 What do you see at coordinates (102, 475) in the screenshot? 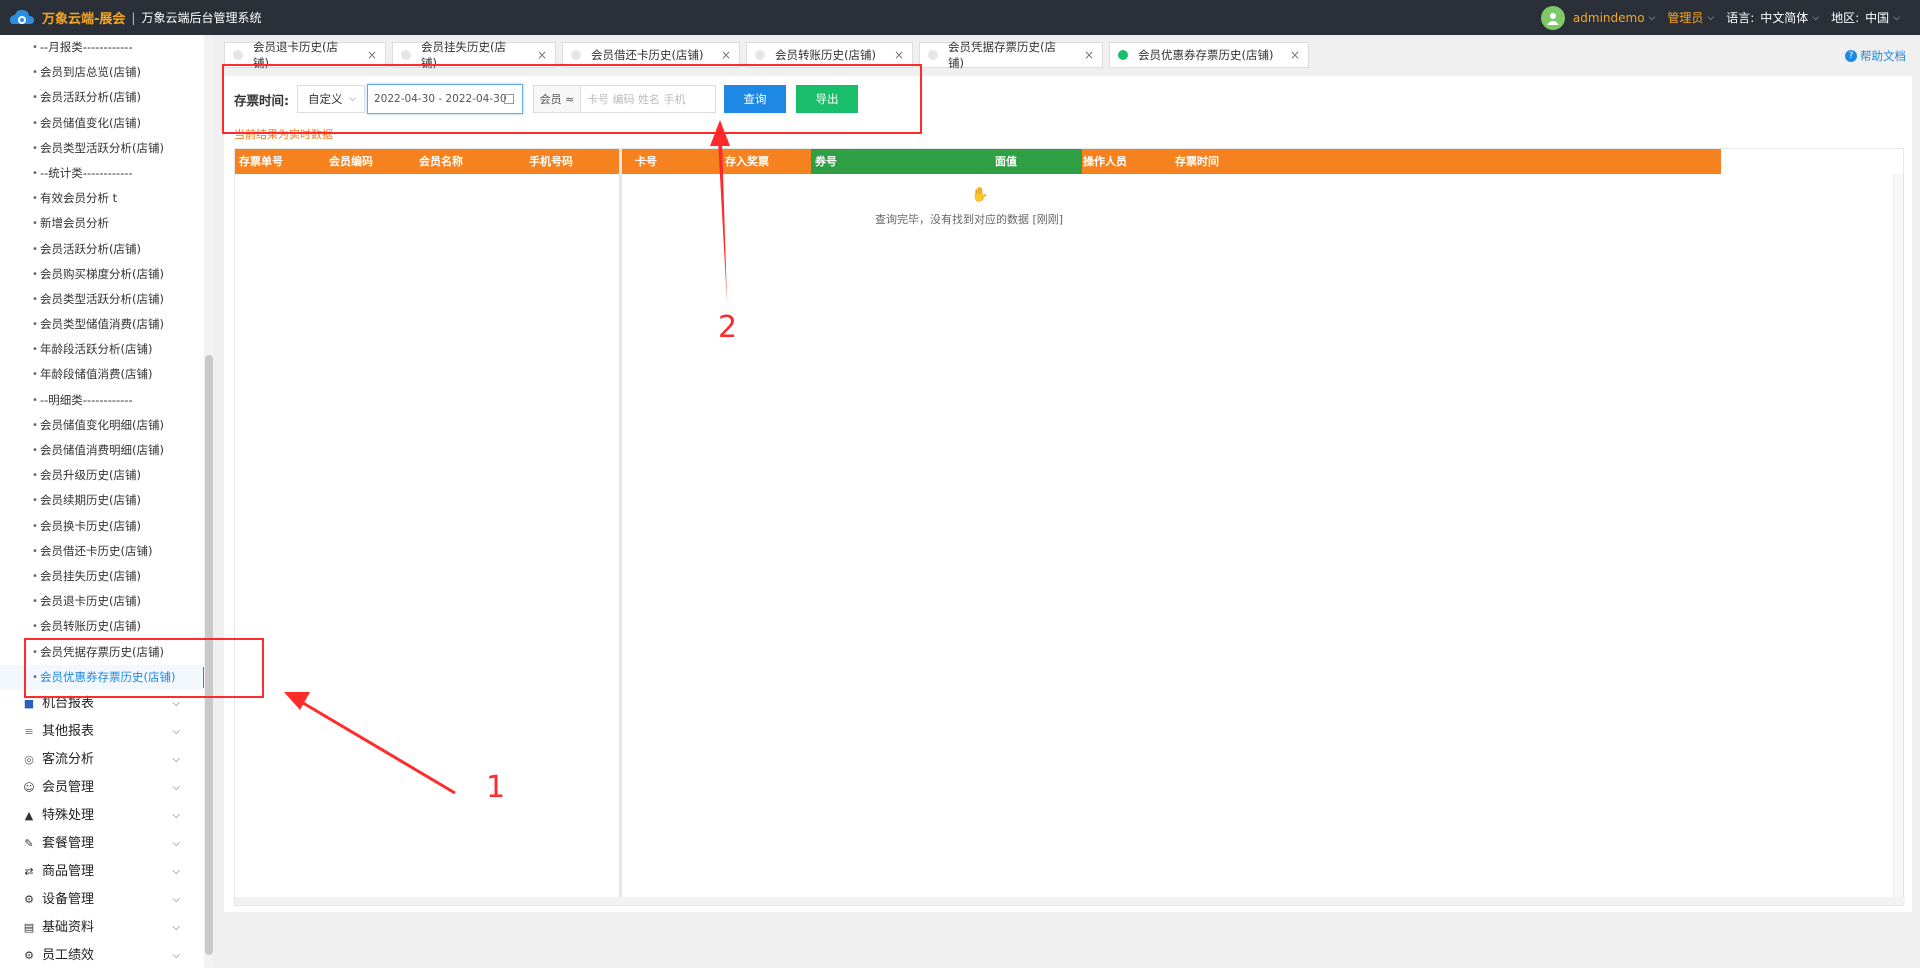
I see `sidebar-subitem: 会员升级历史(店铺)` at bounding box center [102, 475].